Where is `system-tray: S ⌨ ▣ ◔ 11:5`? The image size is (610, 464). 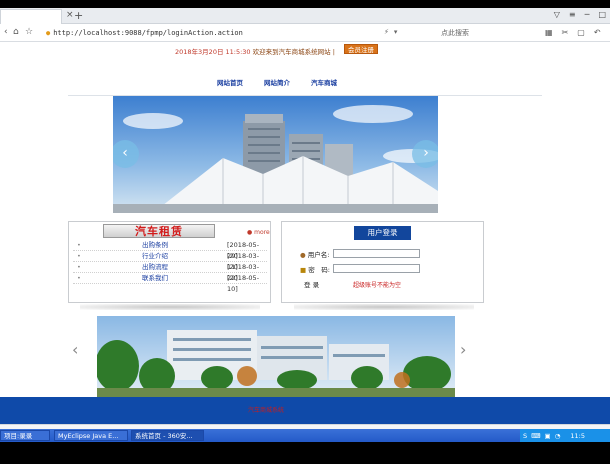 system-tray: S ⌨ ▣ ◔ 11:5 is located at coordinates (565, 435).